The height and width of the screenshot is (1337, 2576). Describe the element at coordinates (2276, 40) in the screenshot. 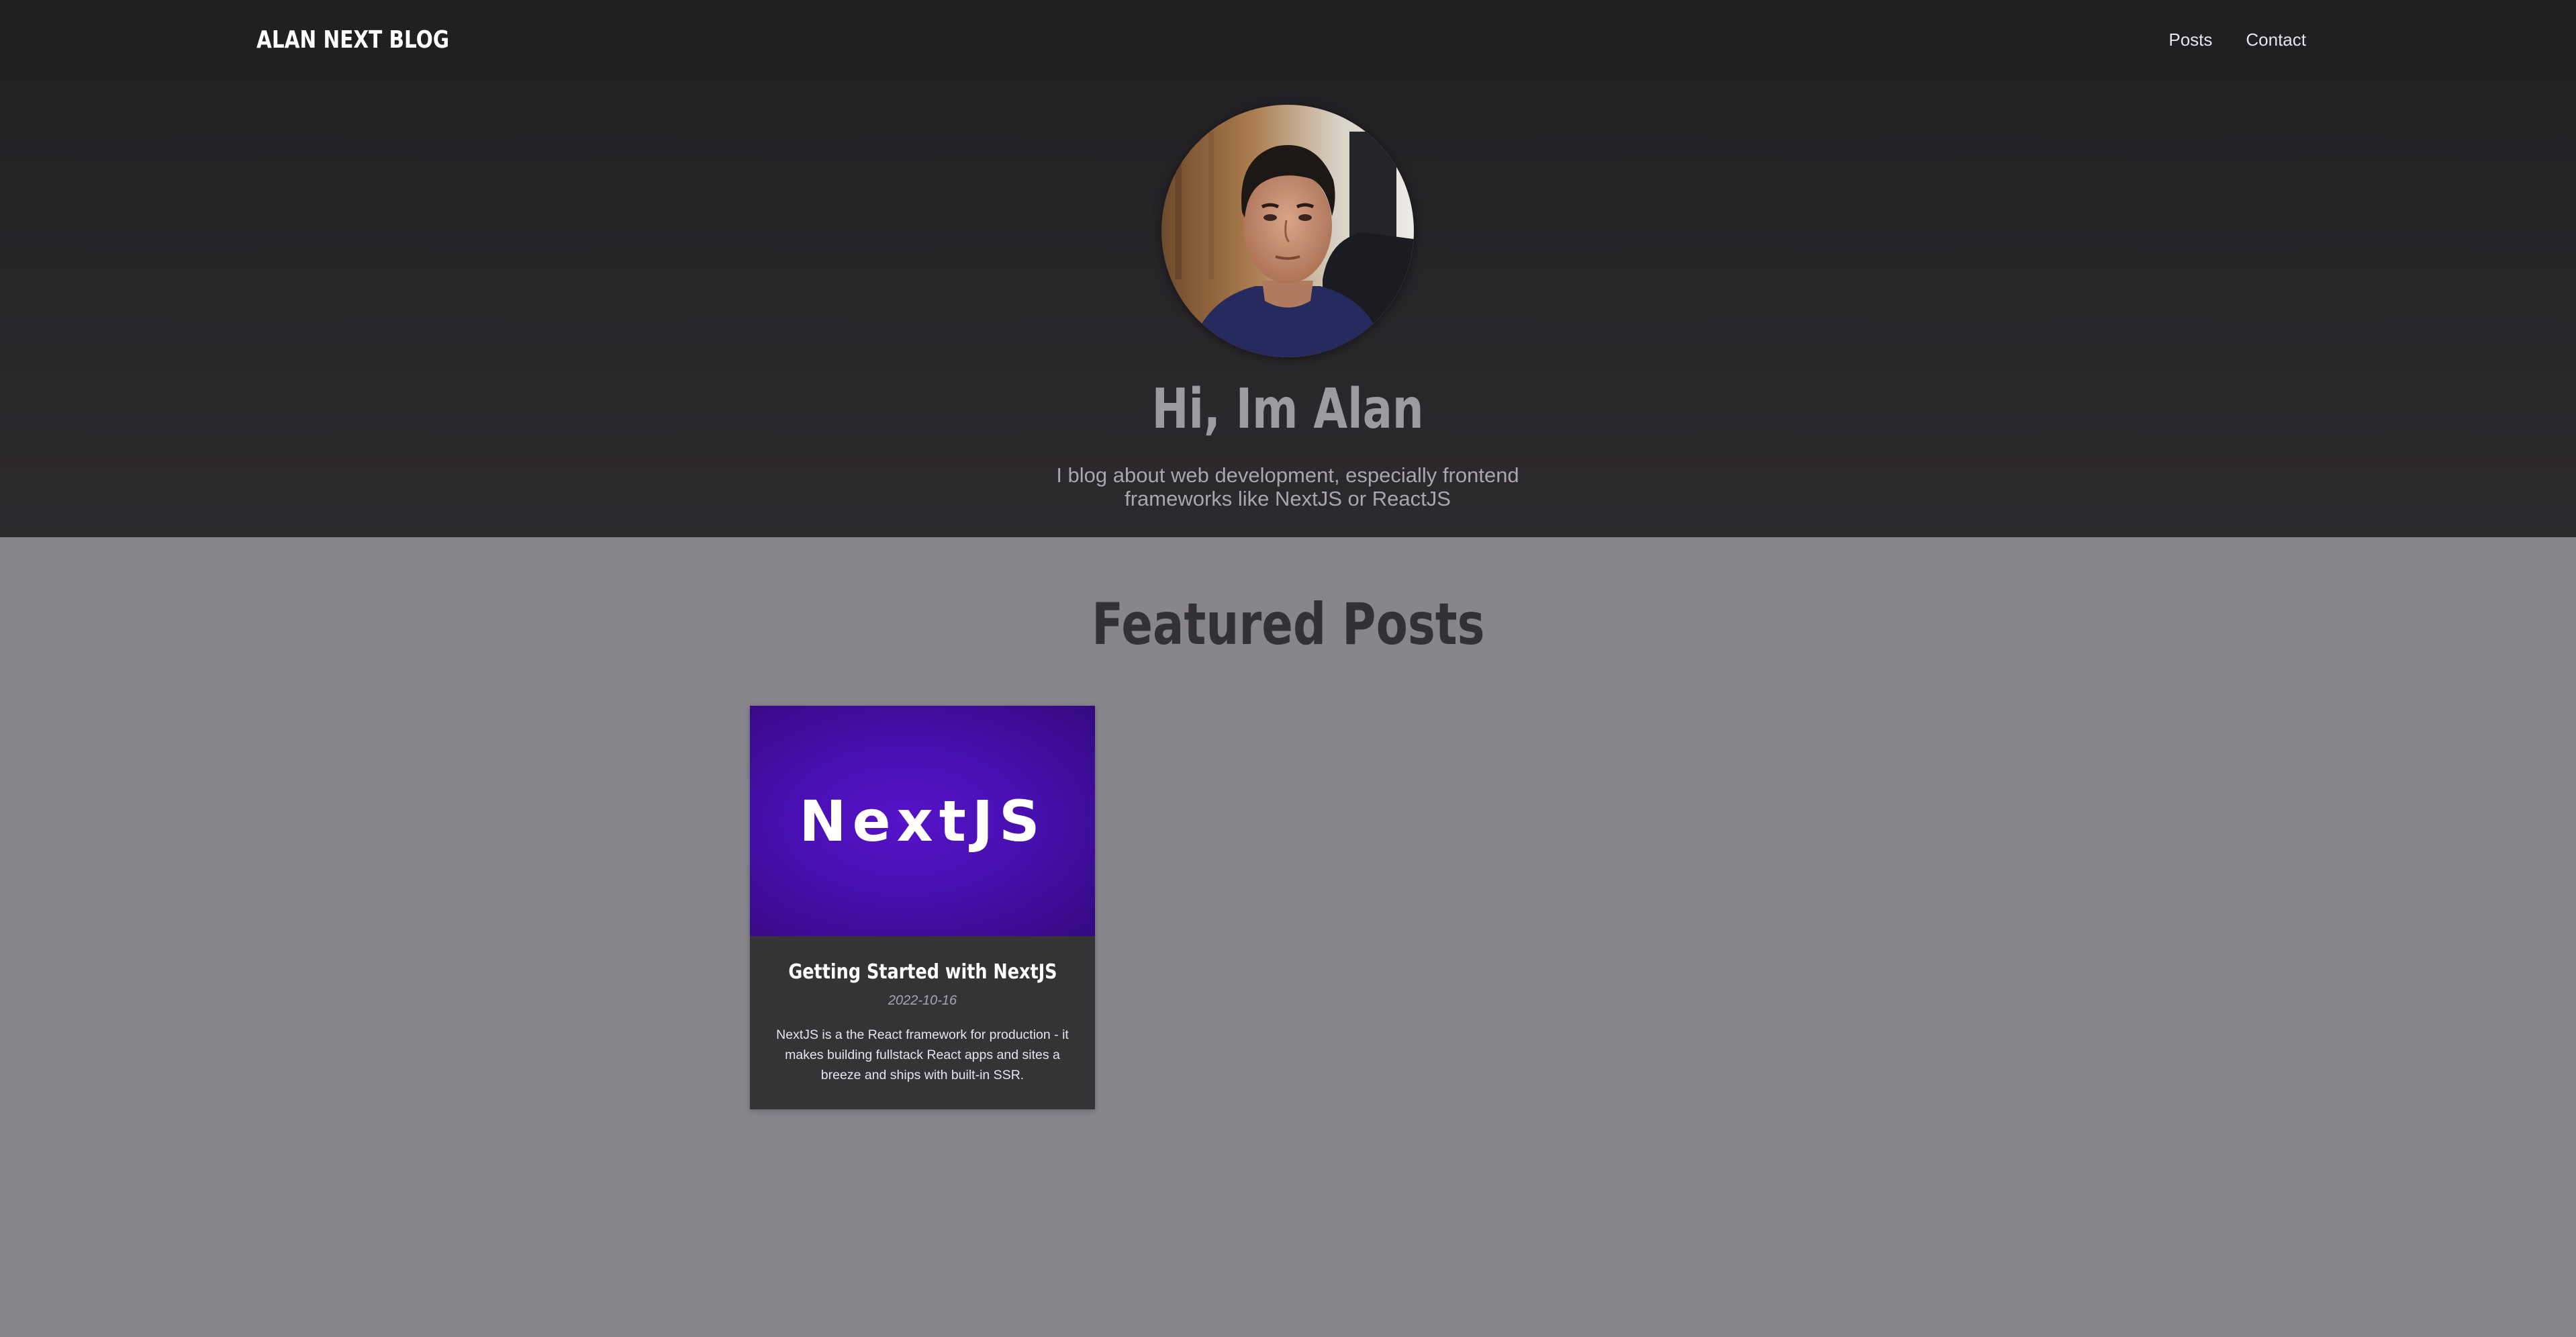

I see `nav-link-contact: Contact` at that location.